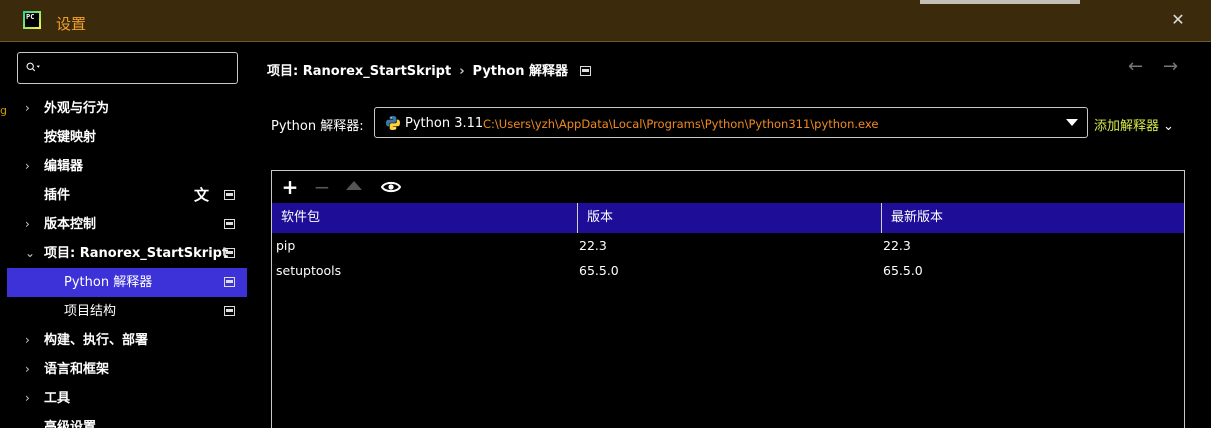 The width and height of the screenshot is (1211, 428). Describe the element at coordinates (359, 69) in the screenshot. I see `breadcrumb-project: 项目: Ranorex_StartSkript` at that location.